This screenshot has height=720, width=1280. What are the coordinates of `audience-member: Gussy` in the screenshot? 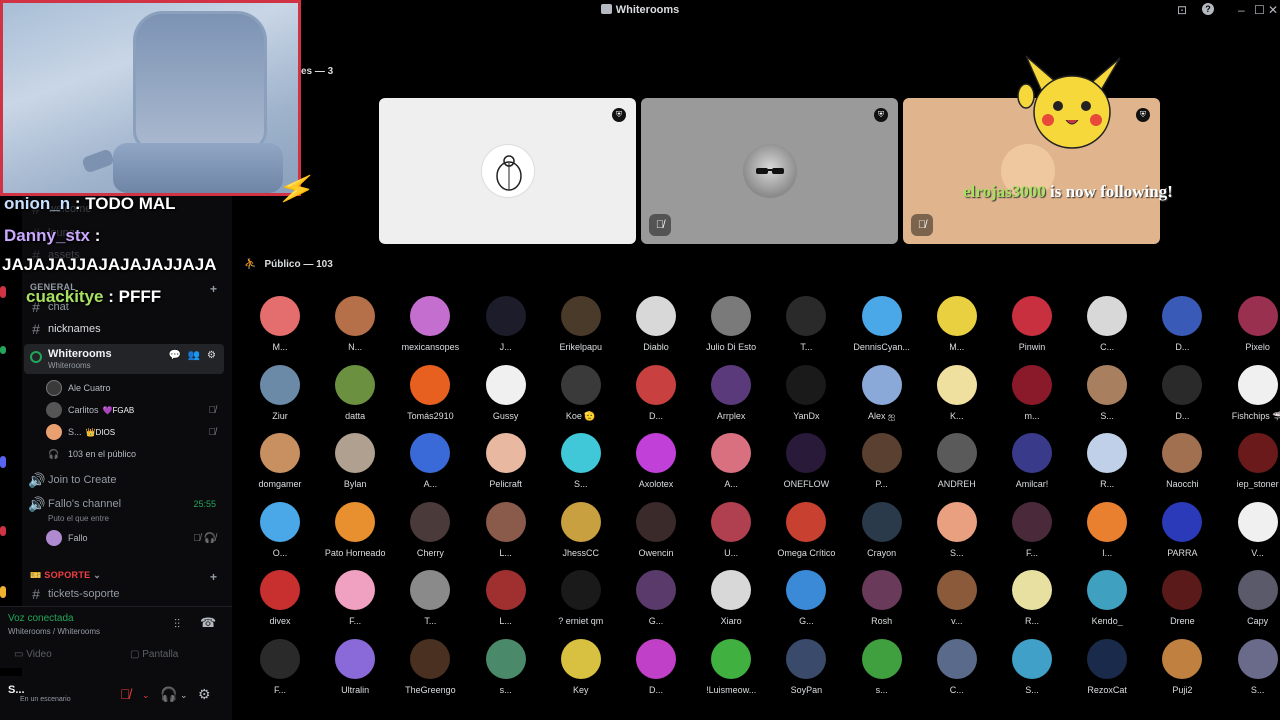 It's located at (506, 397).